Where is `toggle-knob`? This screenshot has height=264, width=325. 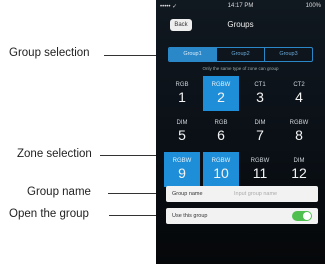
toggle-knob is located at coordinates (307, 216).